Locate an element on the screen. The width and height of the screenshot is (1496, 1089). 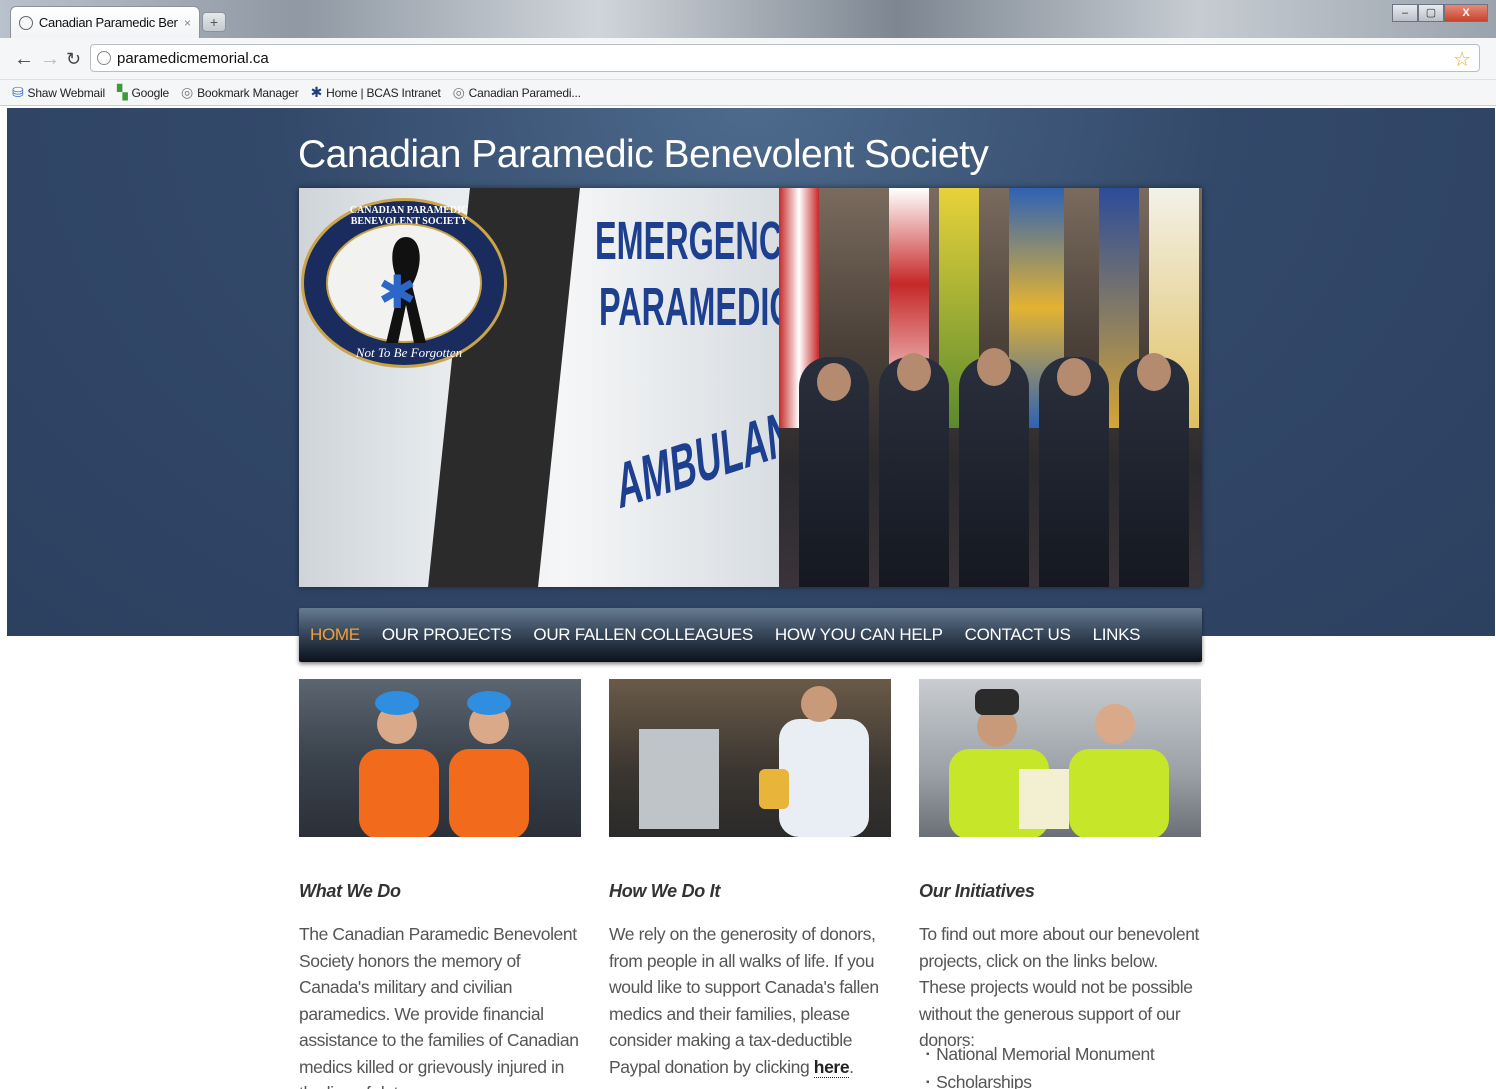
bookmark-star-icon: ☆ is located at coordinates (1462, 59).